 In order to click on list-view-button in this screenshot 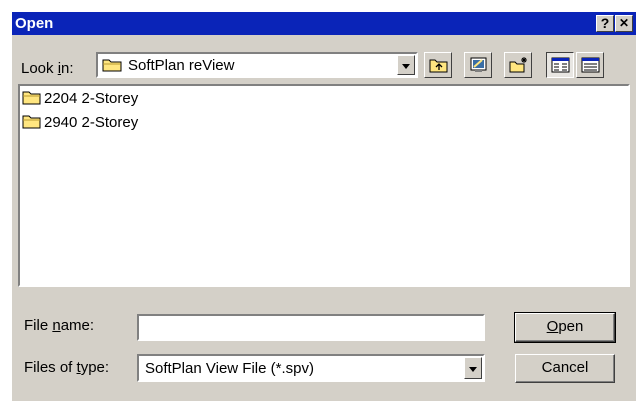, I will do `click(560, 65)`.